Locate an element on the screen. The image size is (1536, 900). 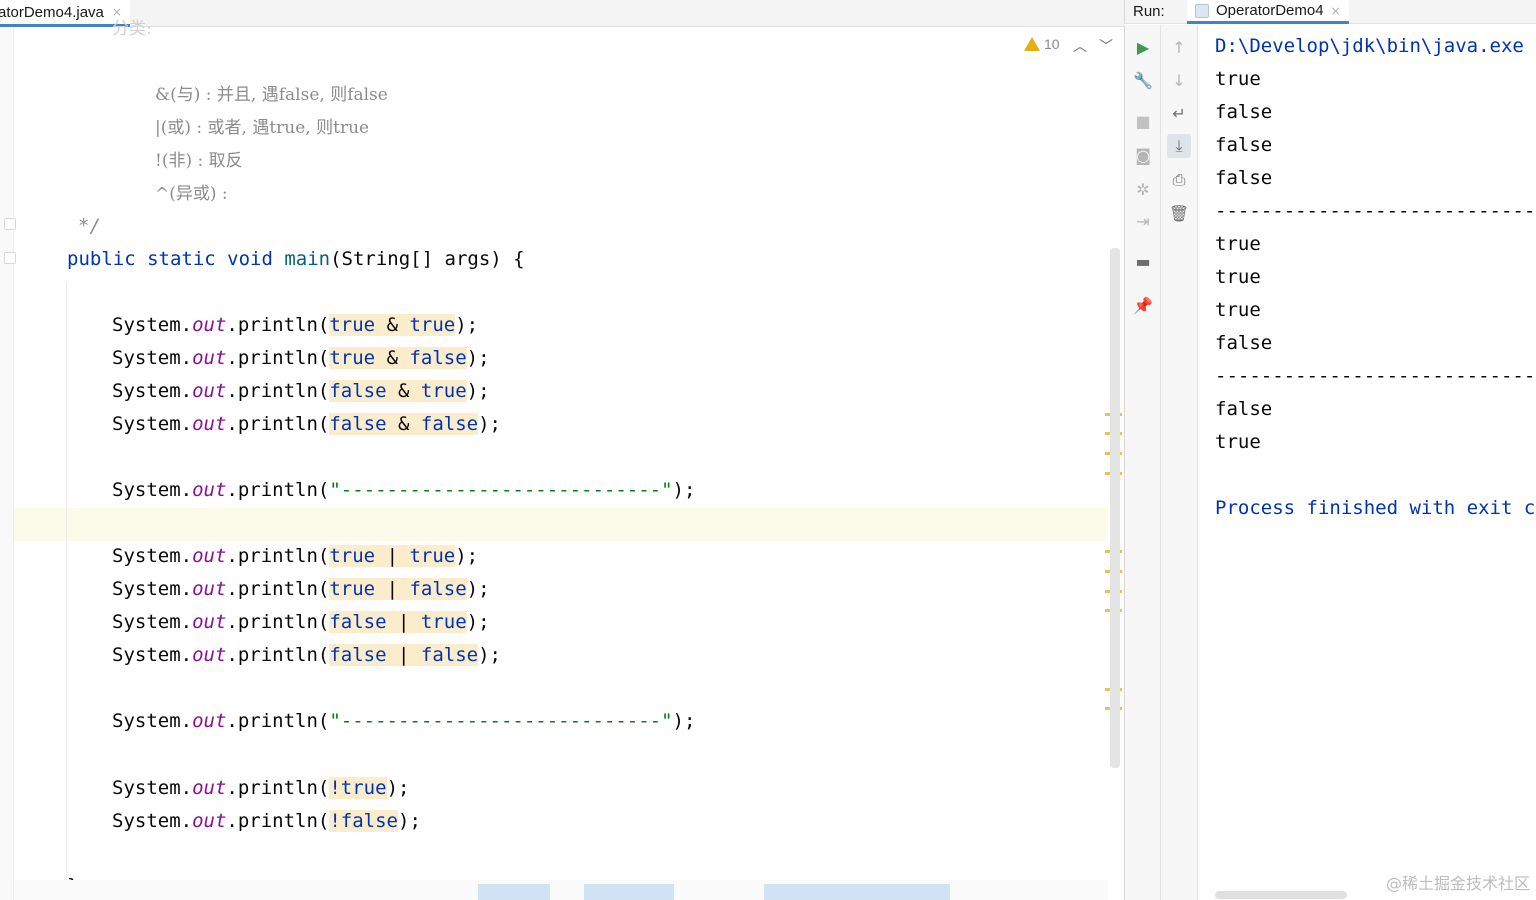
scroll-to-end-icon: ⤓ is located at coordinates (1179, 146).